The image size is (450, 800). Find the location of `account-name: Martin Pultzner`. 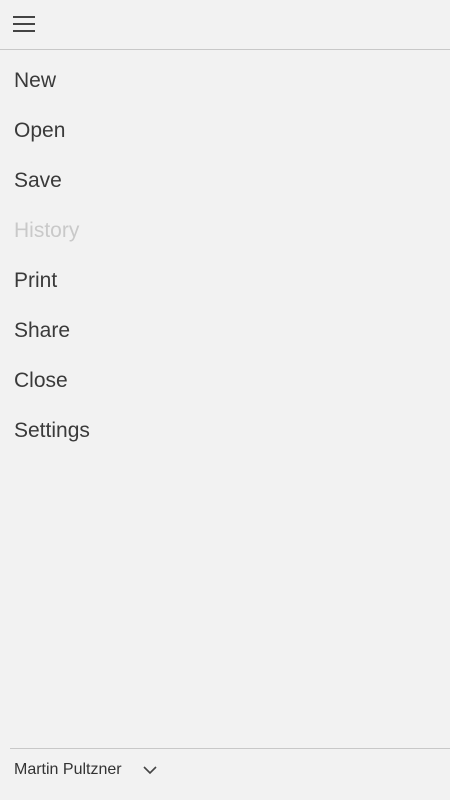

account-name: Martin Pultzner is located at coordinates (68, 769).